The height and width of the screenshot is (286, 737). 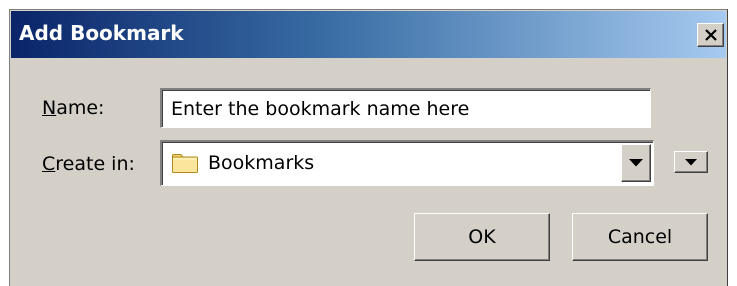 I want to click on name-label-rest: ame:, so click(x=80, y=108).